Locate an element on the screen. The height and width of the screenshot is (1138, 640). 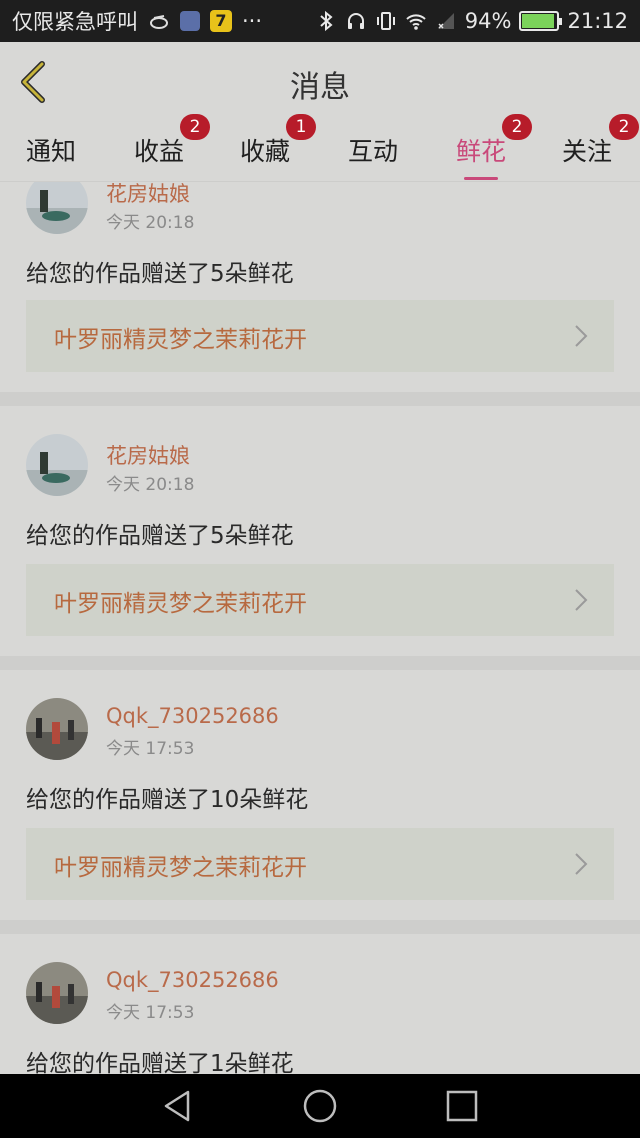
tab-label: 通知 is located at coordinates (51, 151).